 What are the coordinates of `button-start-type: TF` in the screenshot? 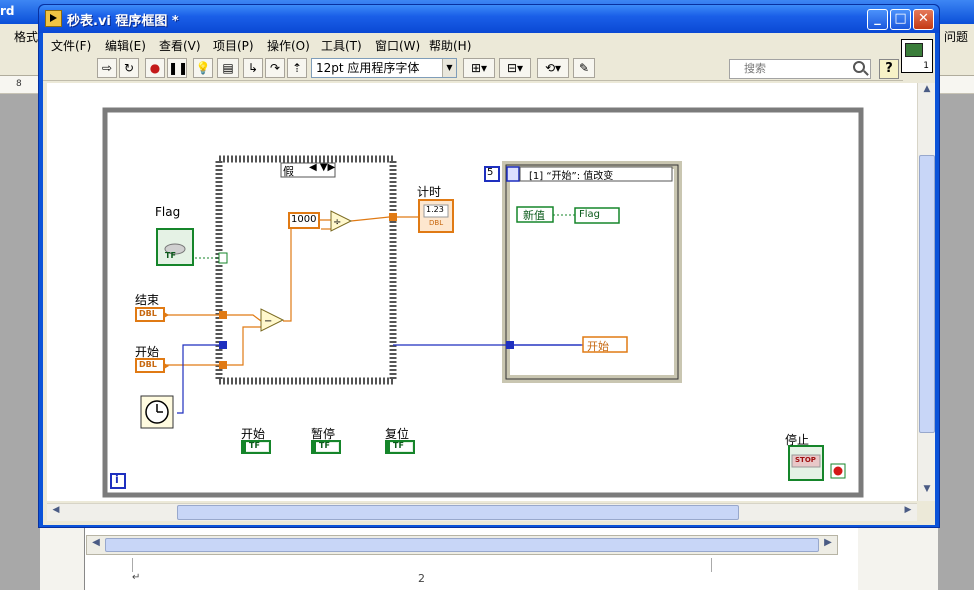 It's located at (254, 445).